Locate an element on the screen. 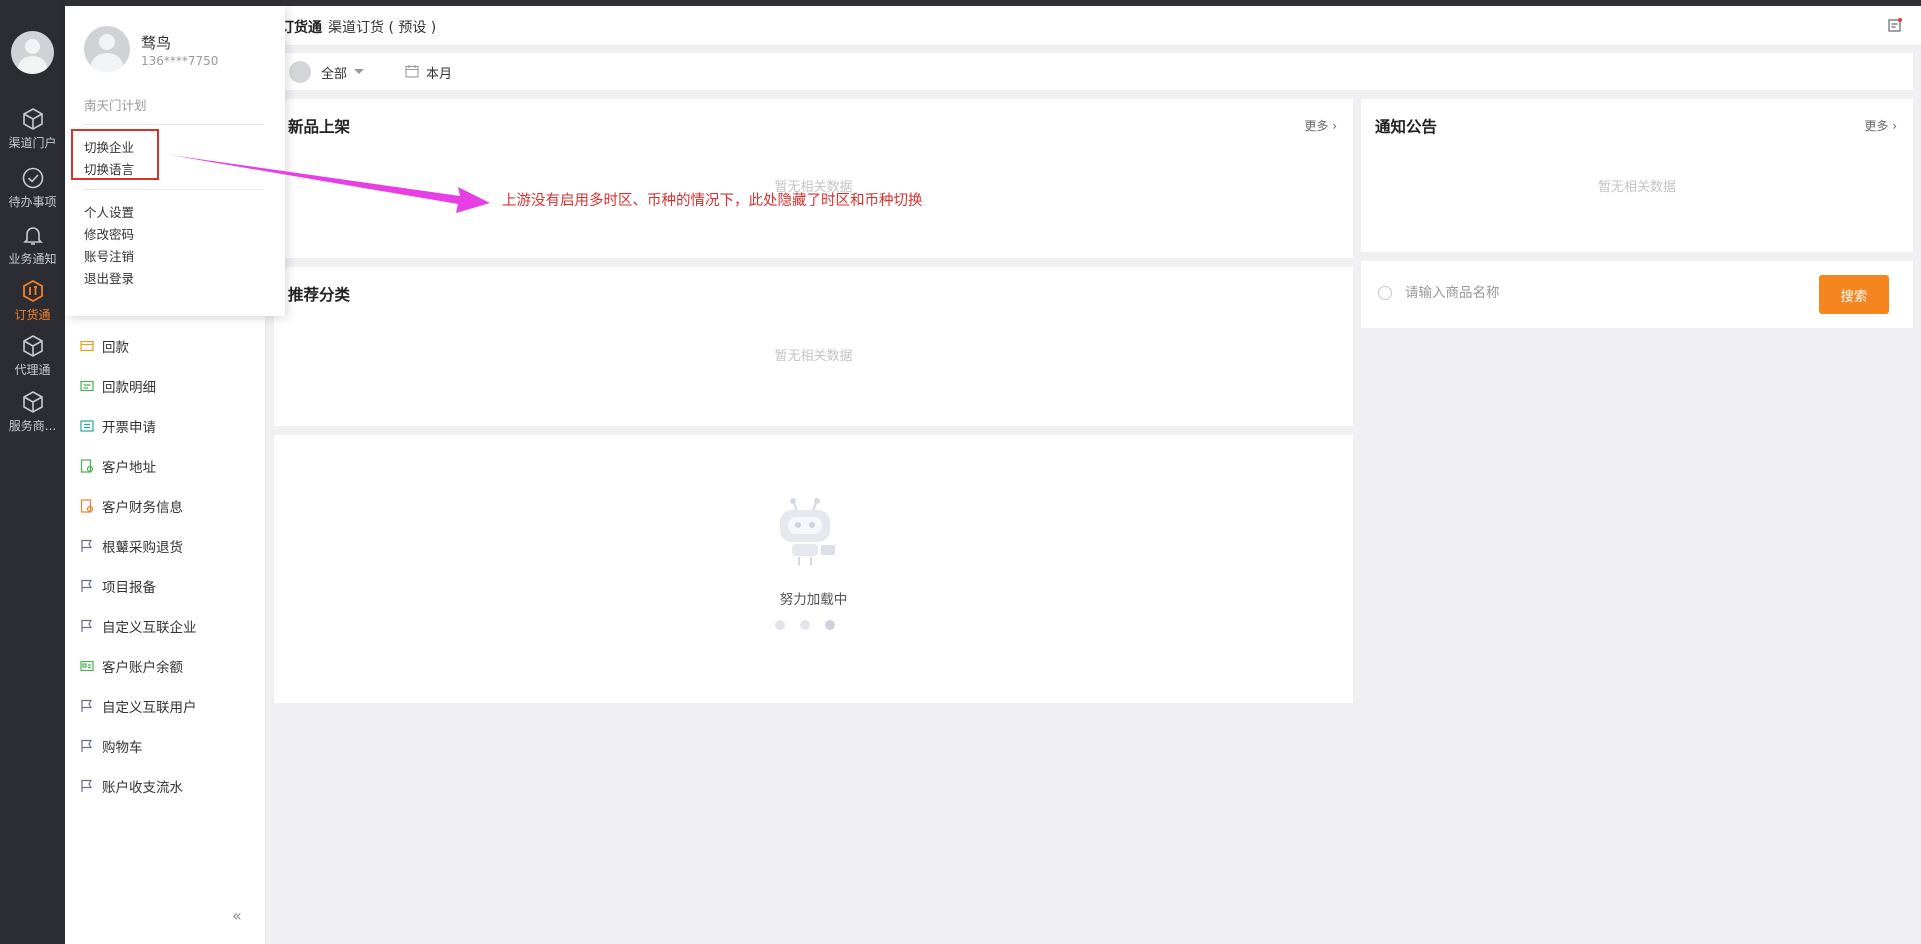 The height and width of the screenshot is (944, 1921). annotation-text: 上游没有启用多时区、币种的情况下，此处隐藏了时区和币种切换 is located at coordinates (712, 201).